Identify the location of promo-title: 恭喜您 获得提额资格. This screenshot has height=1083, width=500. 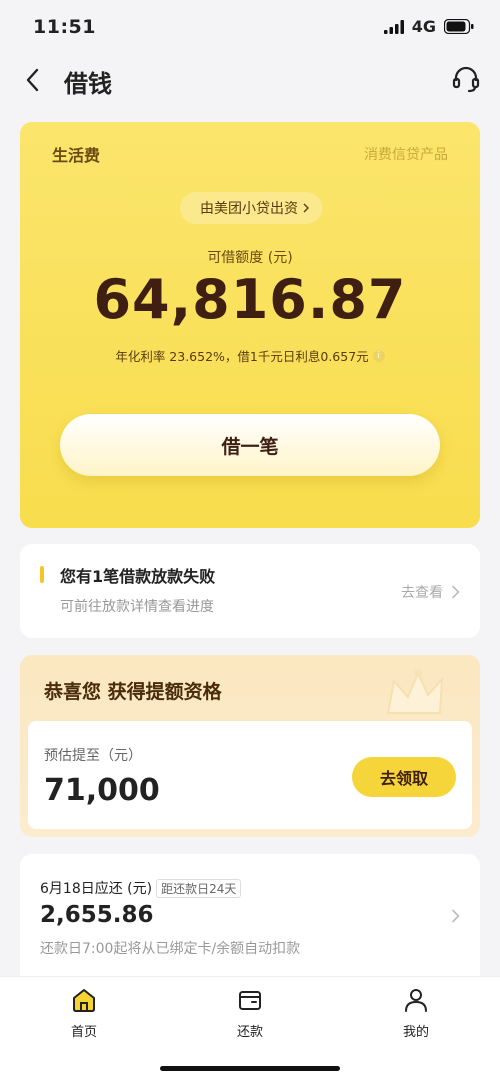
(133, 692).